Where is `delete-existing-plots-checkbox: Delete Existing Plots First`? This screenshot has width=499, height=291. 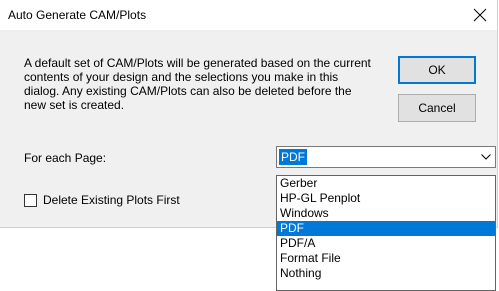 delete-existing-plots-checkbox: Delete Existing Plots First is located at coordinates (102, 200).